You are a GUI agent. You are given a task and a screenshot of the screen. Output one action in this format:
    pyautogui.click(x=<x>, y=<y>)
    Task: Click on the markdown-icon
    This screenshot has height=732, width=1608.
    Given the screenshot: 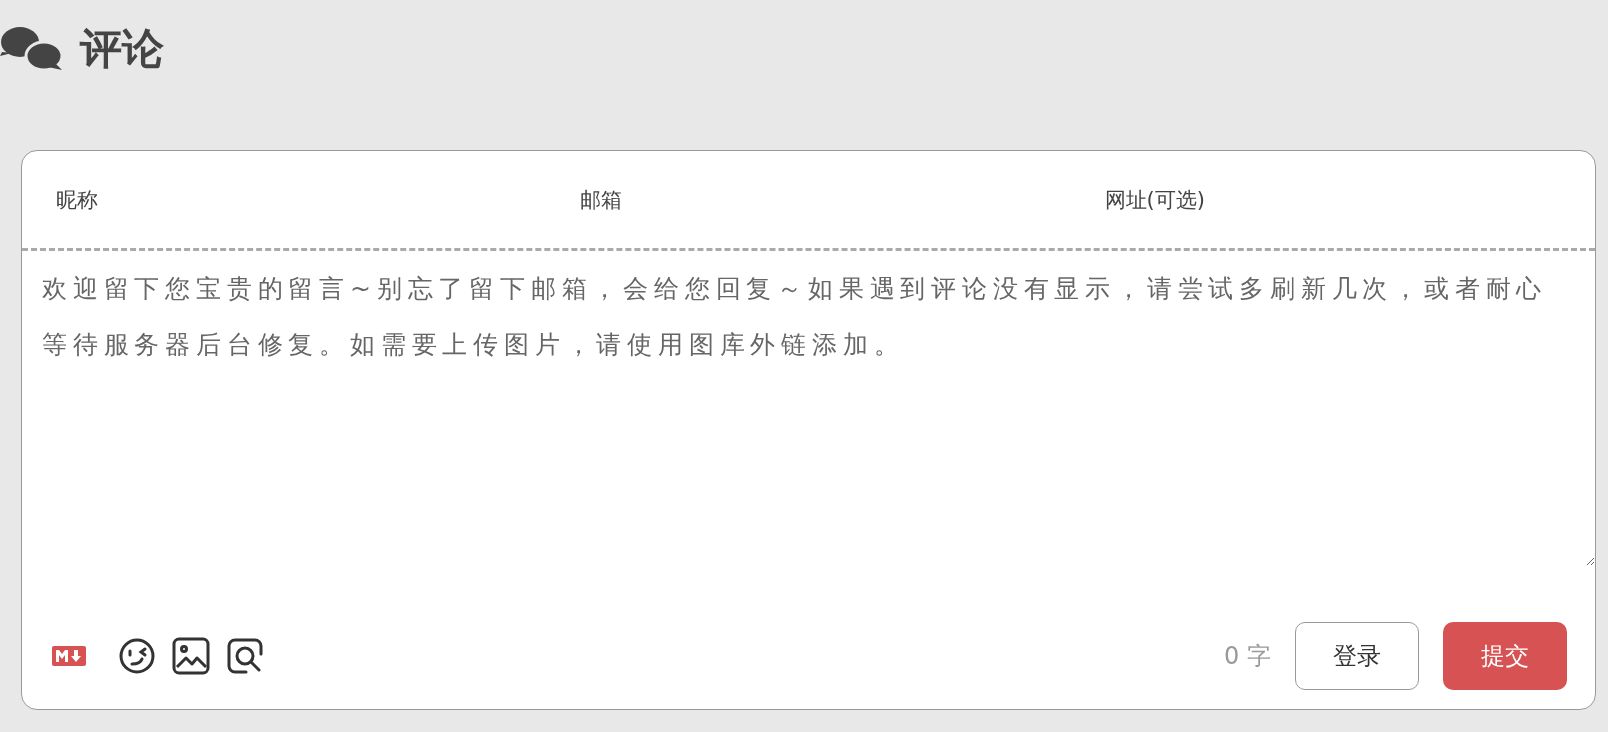 What is the action you would take?
    pyautogui.click(x=69, y=656)
    